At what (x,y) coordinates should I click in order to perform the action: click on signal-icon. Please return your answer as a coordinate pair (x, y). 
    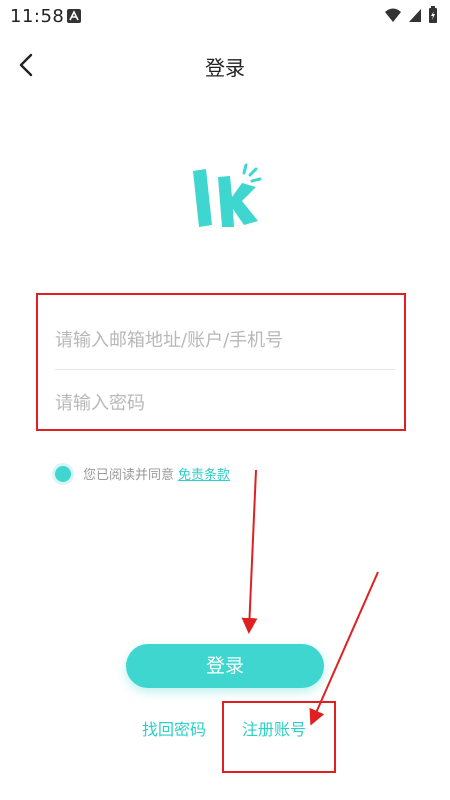
    Looking at the image, I should click on (415, 15).